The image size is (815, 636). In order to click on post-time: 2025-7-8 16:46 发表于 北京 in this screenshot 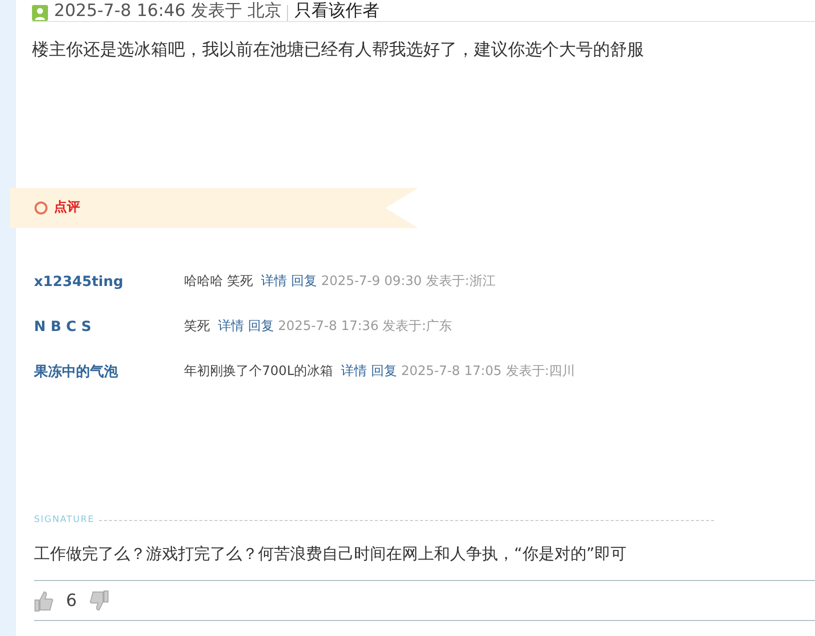, I will do `click(168, 11)`.